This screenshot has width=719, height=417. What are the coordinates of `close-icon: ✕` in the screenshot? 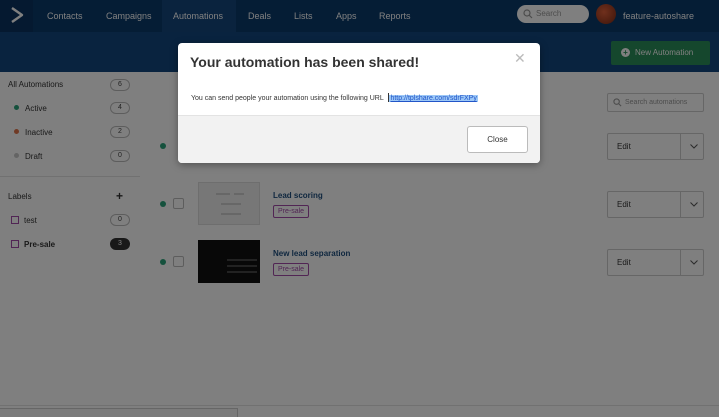 It's located at (520, 58).